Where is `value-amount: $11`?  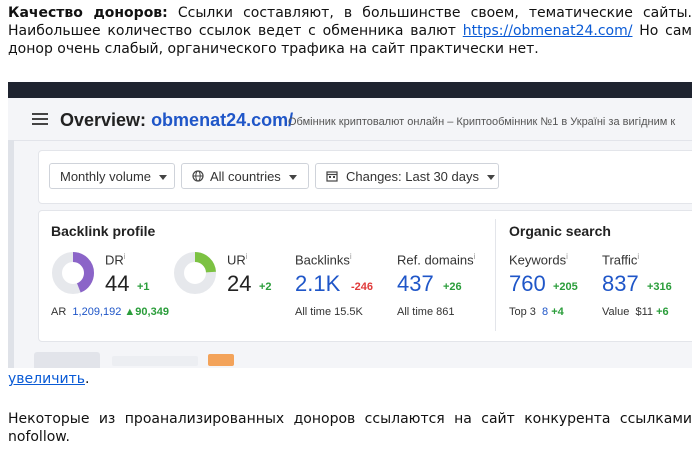
value-amount: $11 is located at coordinates (644, 312).